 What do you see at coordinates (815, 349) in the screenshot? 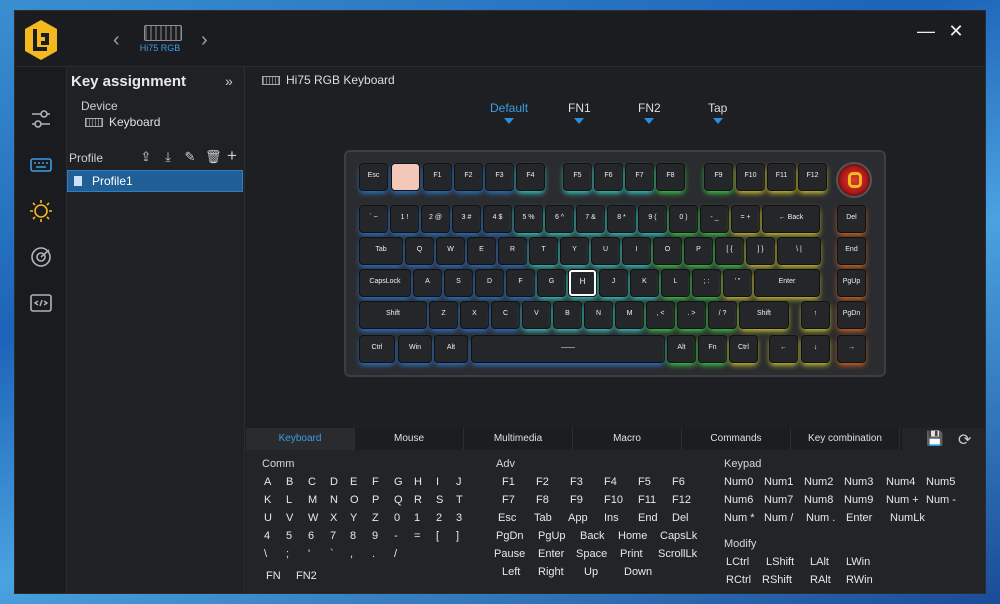
I see `key-: ↓` at bounding box center [815, 349].